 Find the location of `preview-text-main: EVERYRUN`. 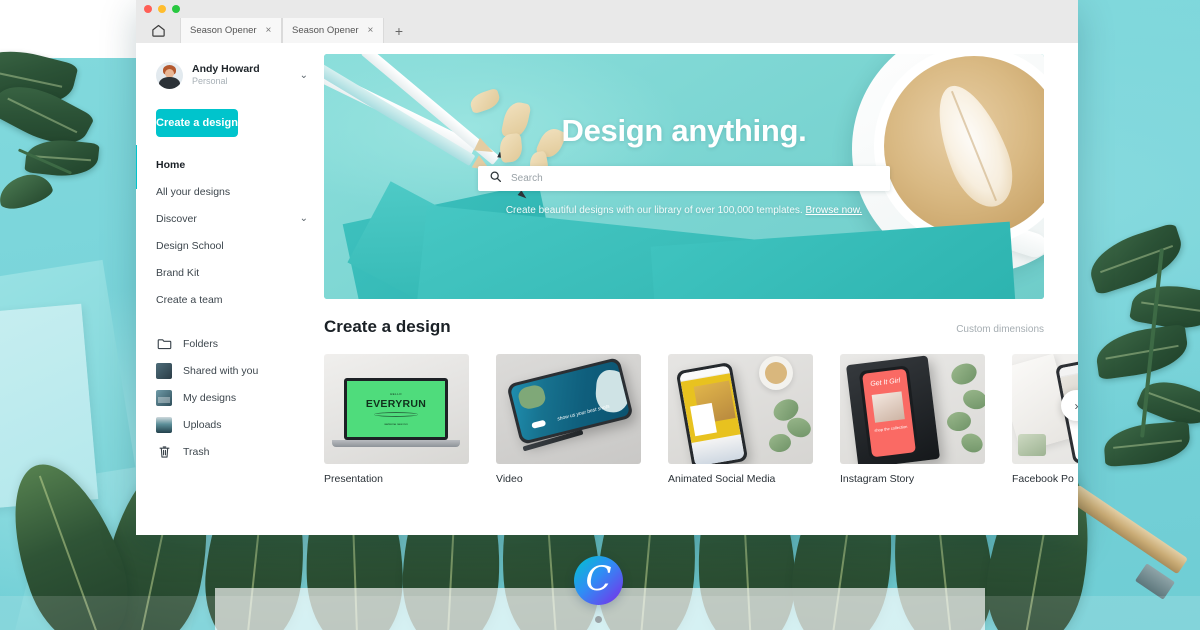

preview-text-main: EVERYRUN is located at coordinates (396, 404).